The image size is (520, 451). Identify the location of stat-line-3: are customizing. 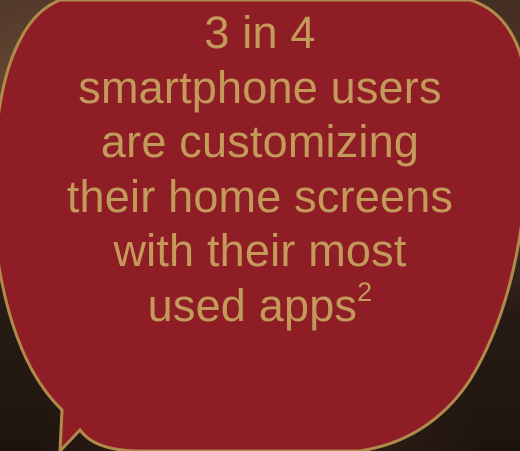
(260, 141).